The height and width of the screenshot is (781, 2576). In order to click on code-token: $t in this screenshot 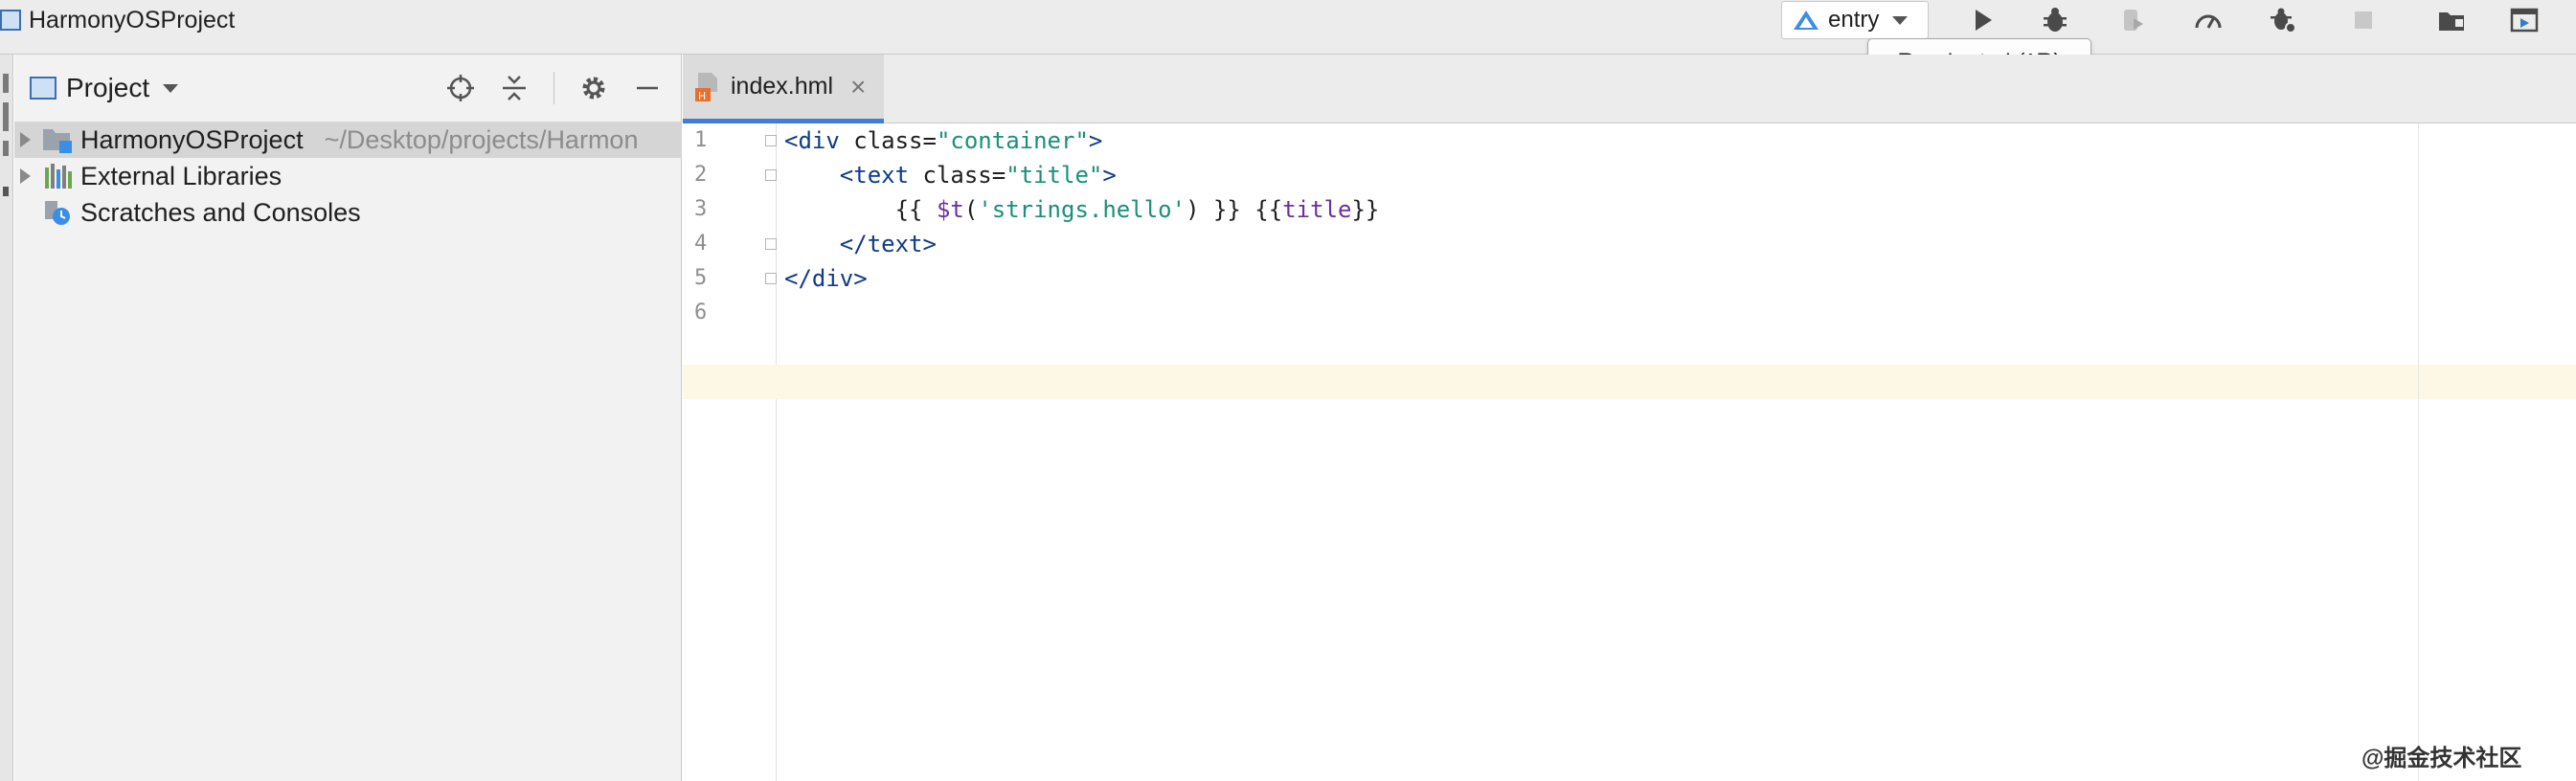, I will do `click(950, 209)`.